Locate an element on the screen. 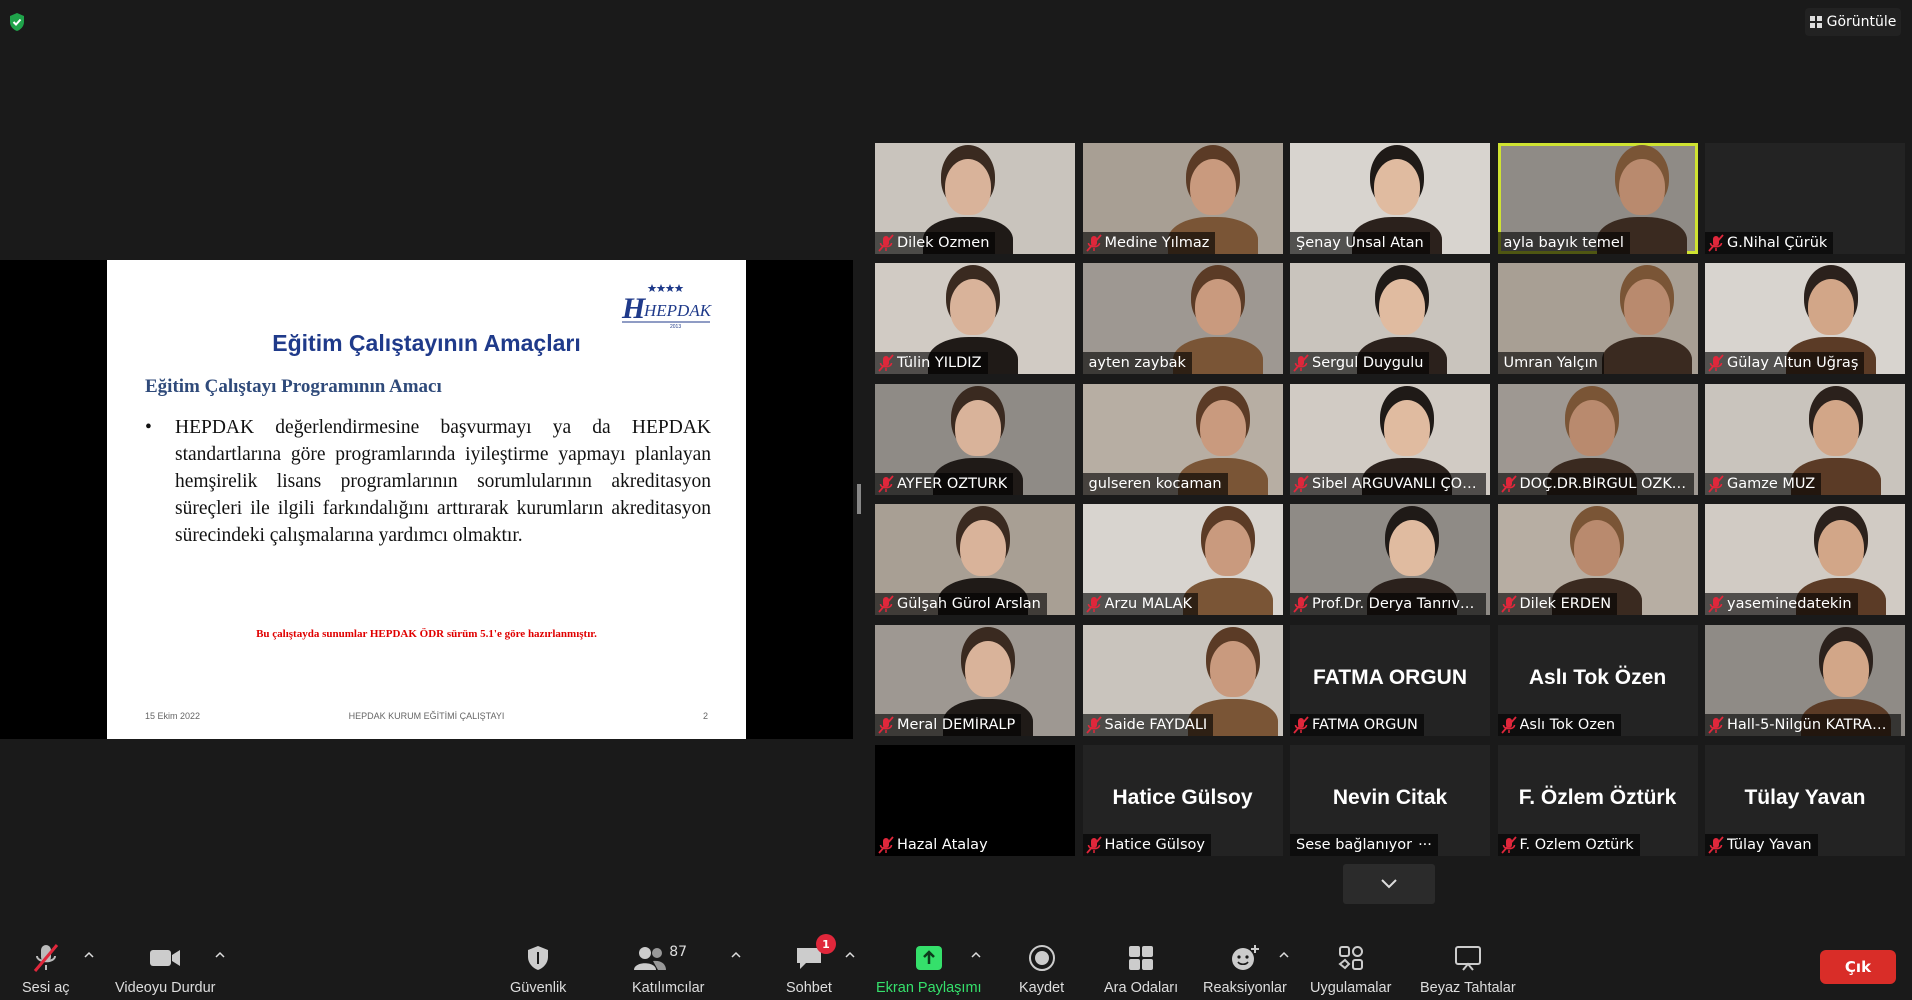  chat-options-caret-icon is located at coordinates (850, 955).